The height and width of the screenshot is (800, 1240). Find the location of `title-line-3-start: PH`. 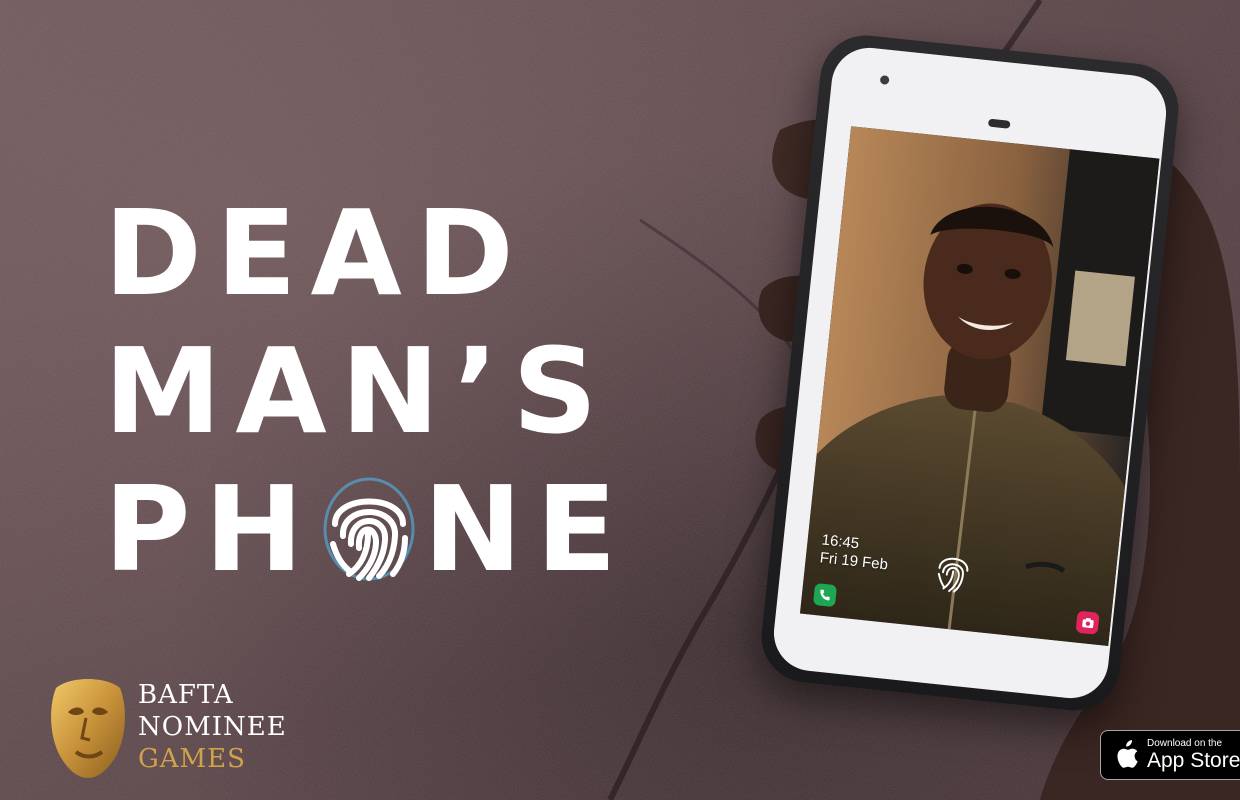

title-line-3-start: PH is located at coordinates (211, 529).